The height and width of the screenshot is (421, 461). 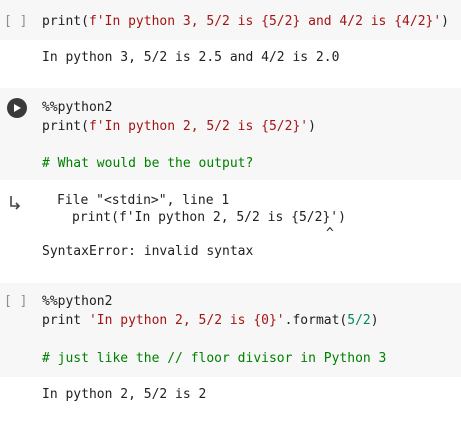 What do you see at coordinates (143, 200) in the screenshot?
I see `traceback-line: File "<stdin>", line 1` at bounding box center [143, 200].